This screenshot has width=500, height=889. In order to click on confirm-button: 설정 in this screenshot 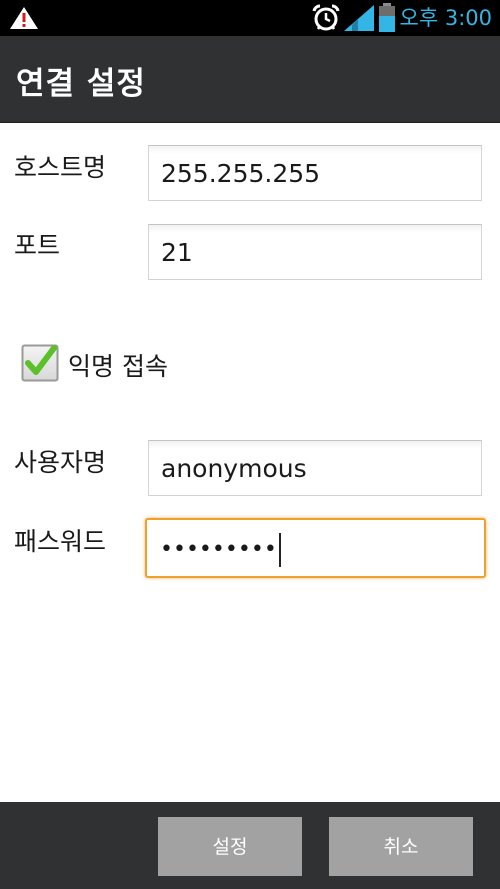, I will do `click(230, 846)`.